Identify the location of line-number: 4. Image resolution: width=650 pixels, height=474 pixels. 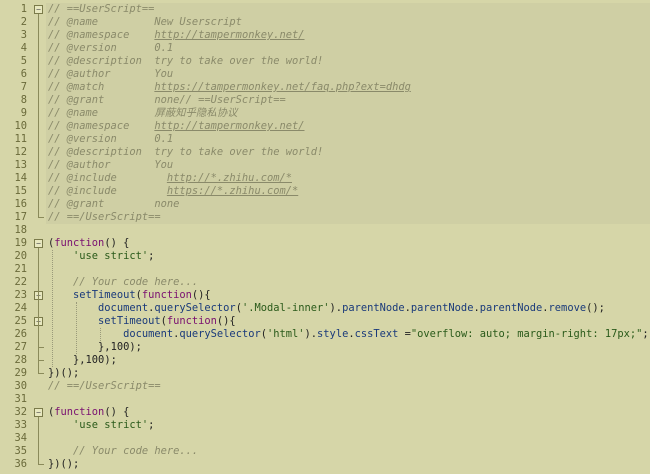
(23, 48).